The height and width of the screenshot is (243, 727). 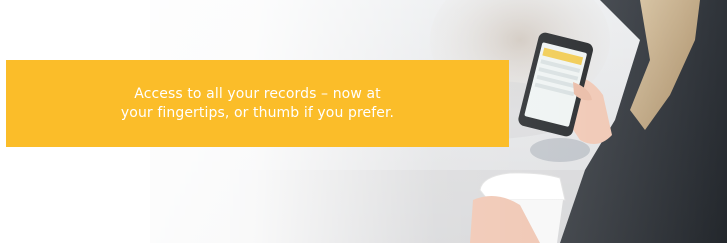 I want to click on promo-line-1: Access to all your records – now at, so click(x=257, y=93).